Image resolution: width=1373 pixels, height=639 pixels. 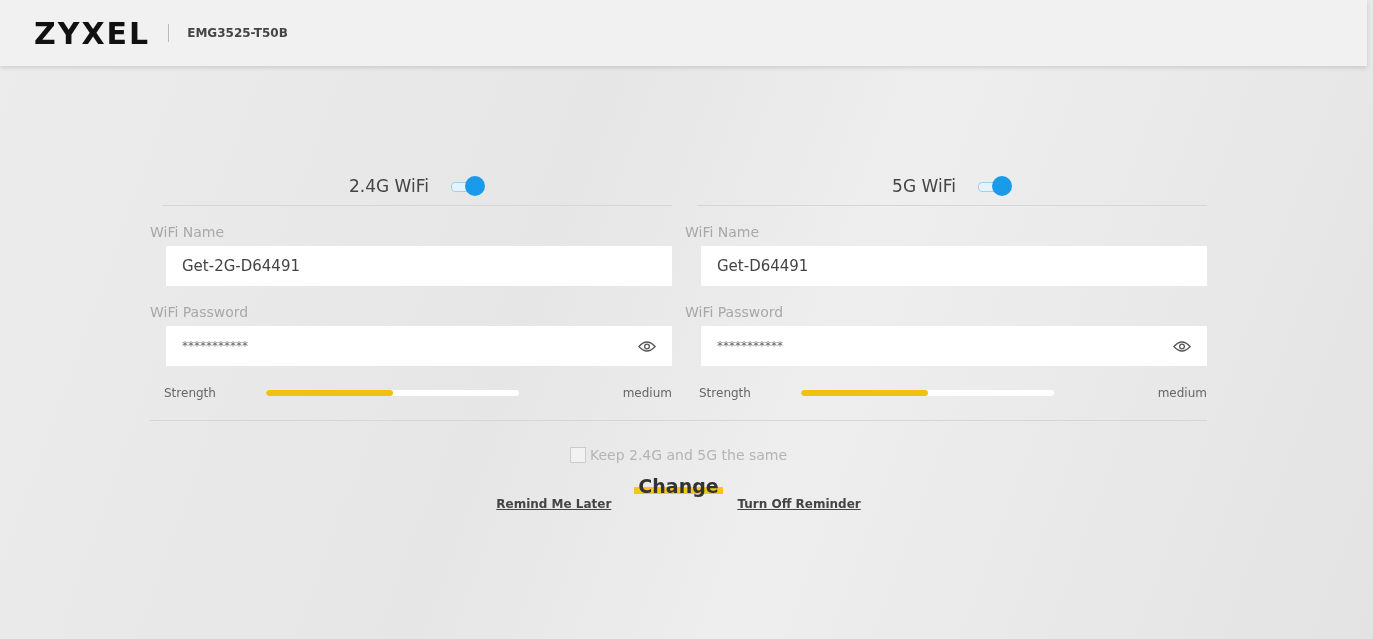 What do you see at coordinates (92, 33) in the screenshot?
I see `brand-logo: ZYXEL` at bounding box center [92, 33].